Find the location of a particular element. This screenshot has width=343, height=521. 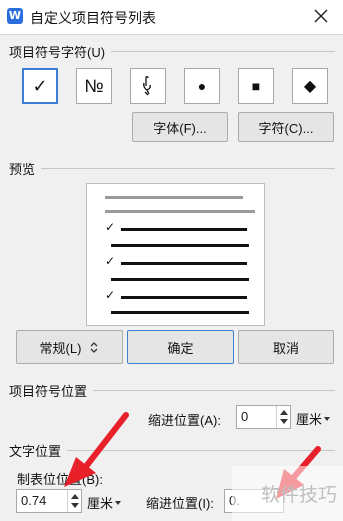

preview-section-header: 预览 is located at coordinates (172, 168).